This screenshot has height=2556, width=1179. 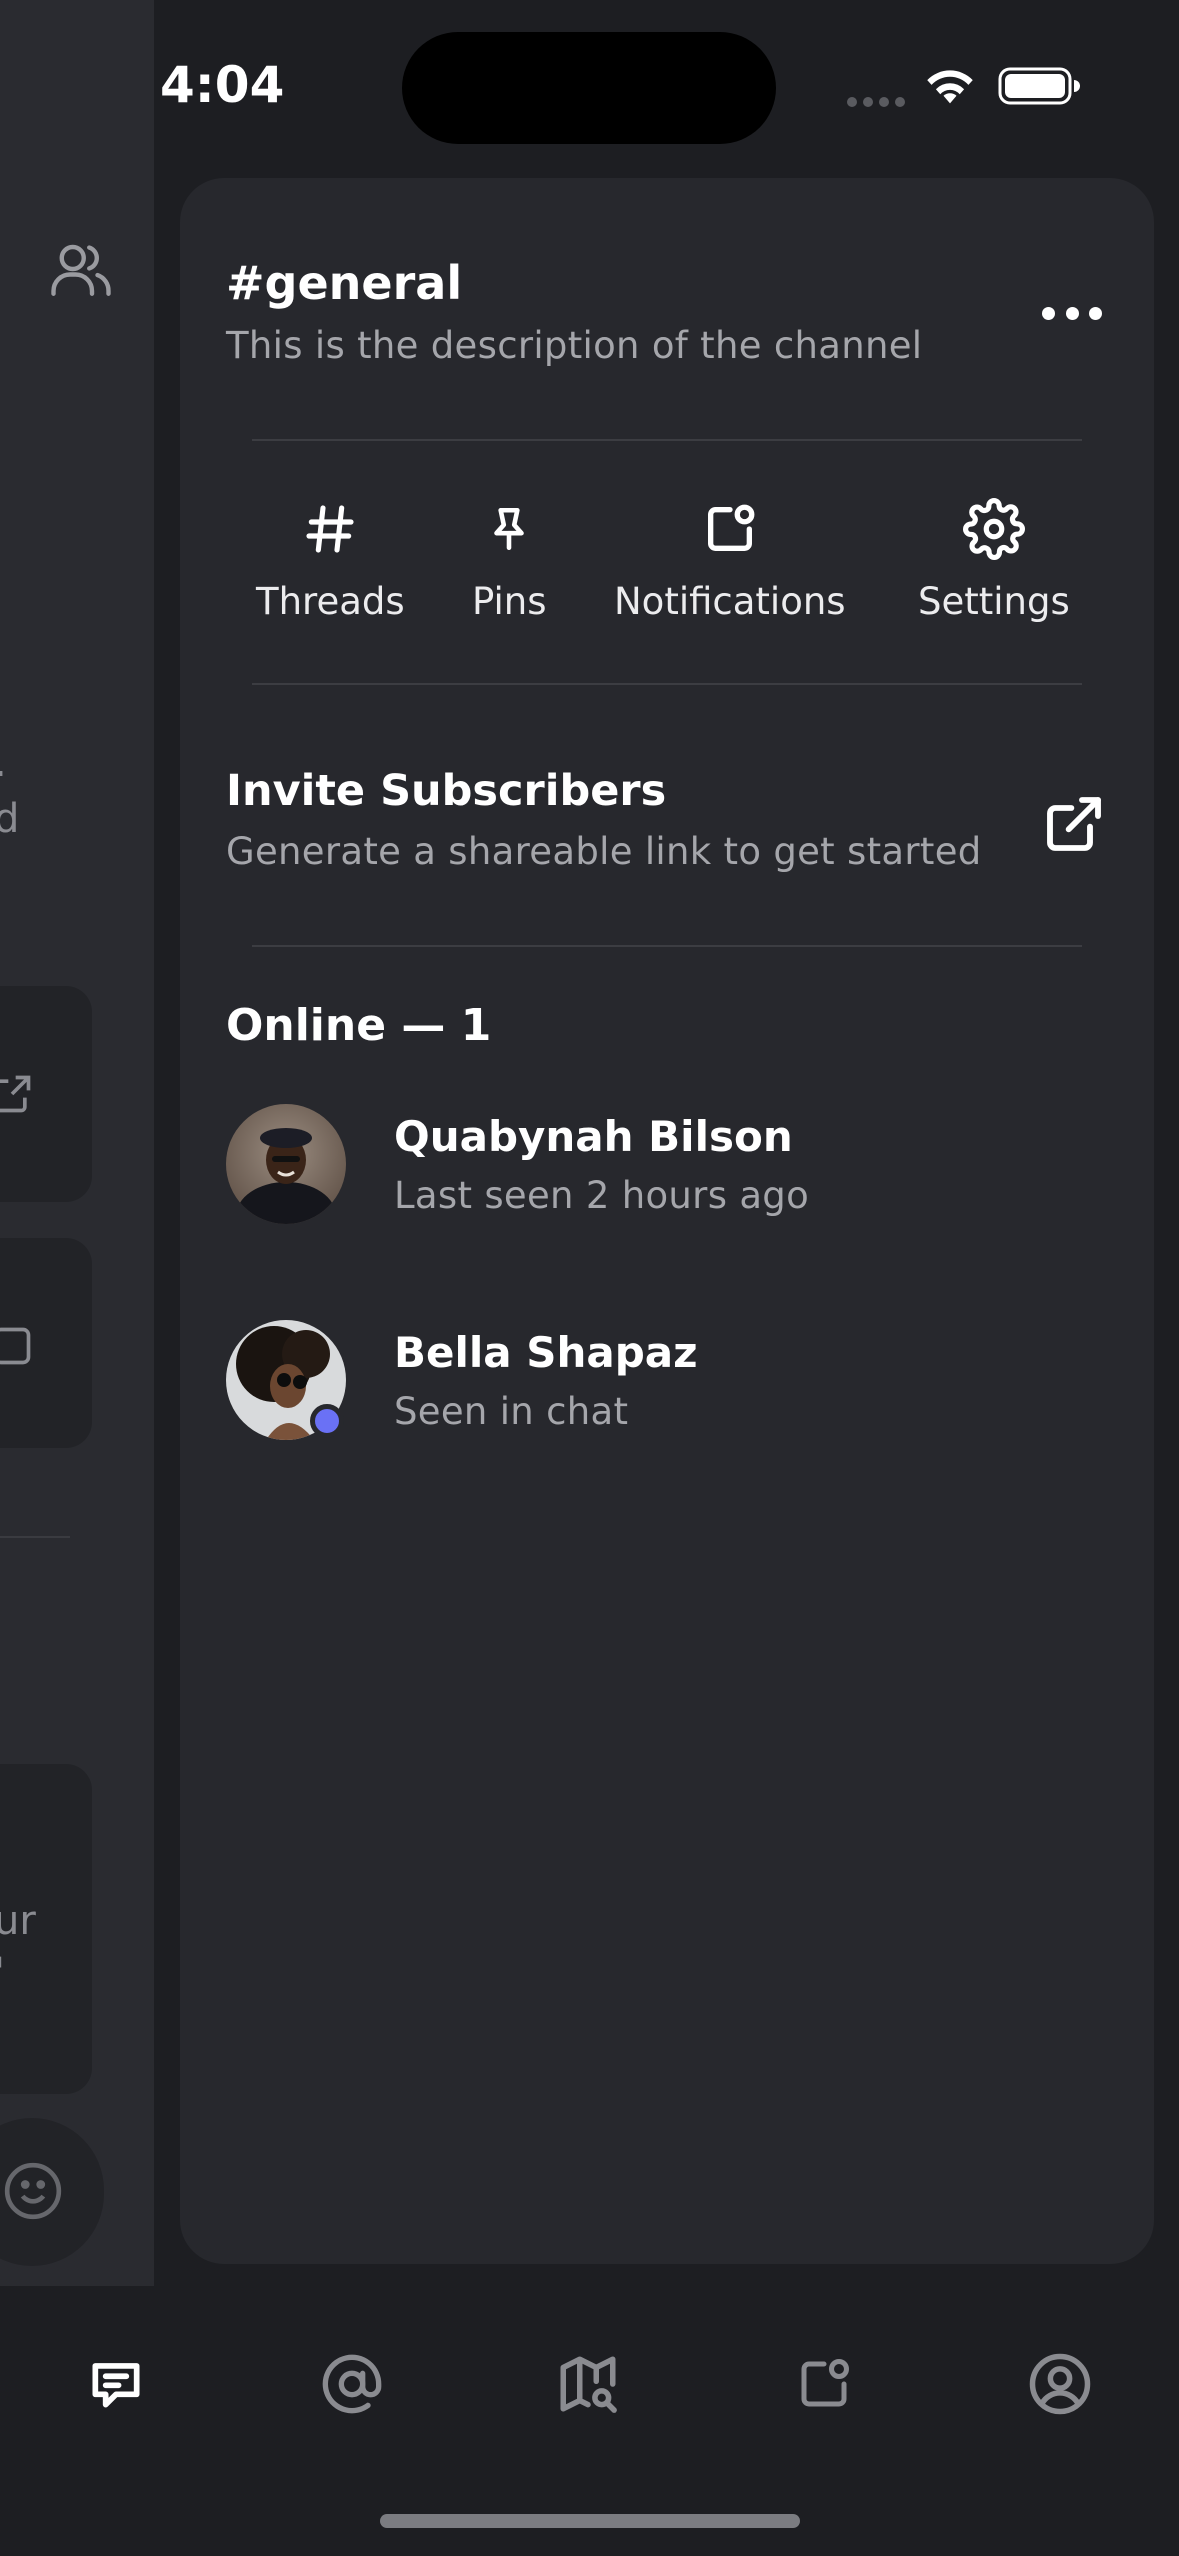 What do you see at coordinates (446, 791) in the screenshot?
I see `invite-title: Invite Subscribers` at bounding box center [446, 791].